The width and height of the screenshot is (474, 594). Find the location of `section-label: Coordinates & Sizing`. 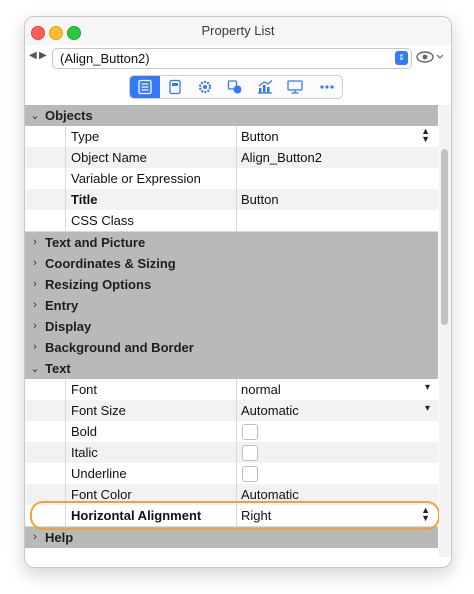

section-label: Coordinates & Sizing is located at coordinates (110, 263).